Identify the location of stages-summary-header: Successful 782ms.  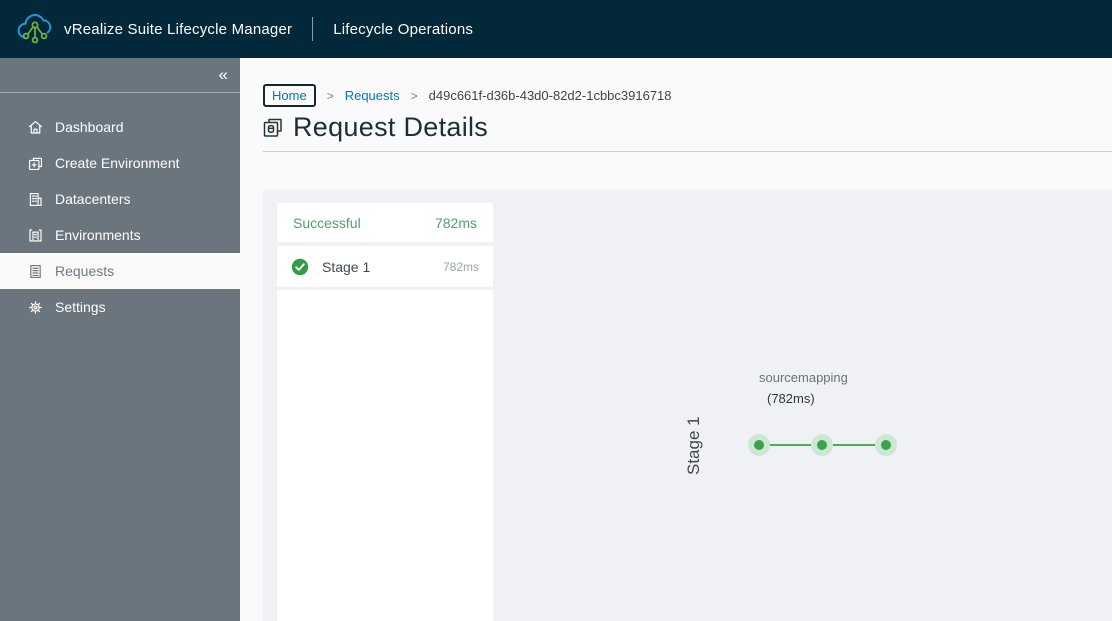
(385, 222).